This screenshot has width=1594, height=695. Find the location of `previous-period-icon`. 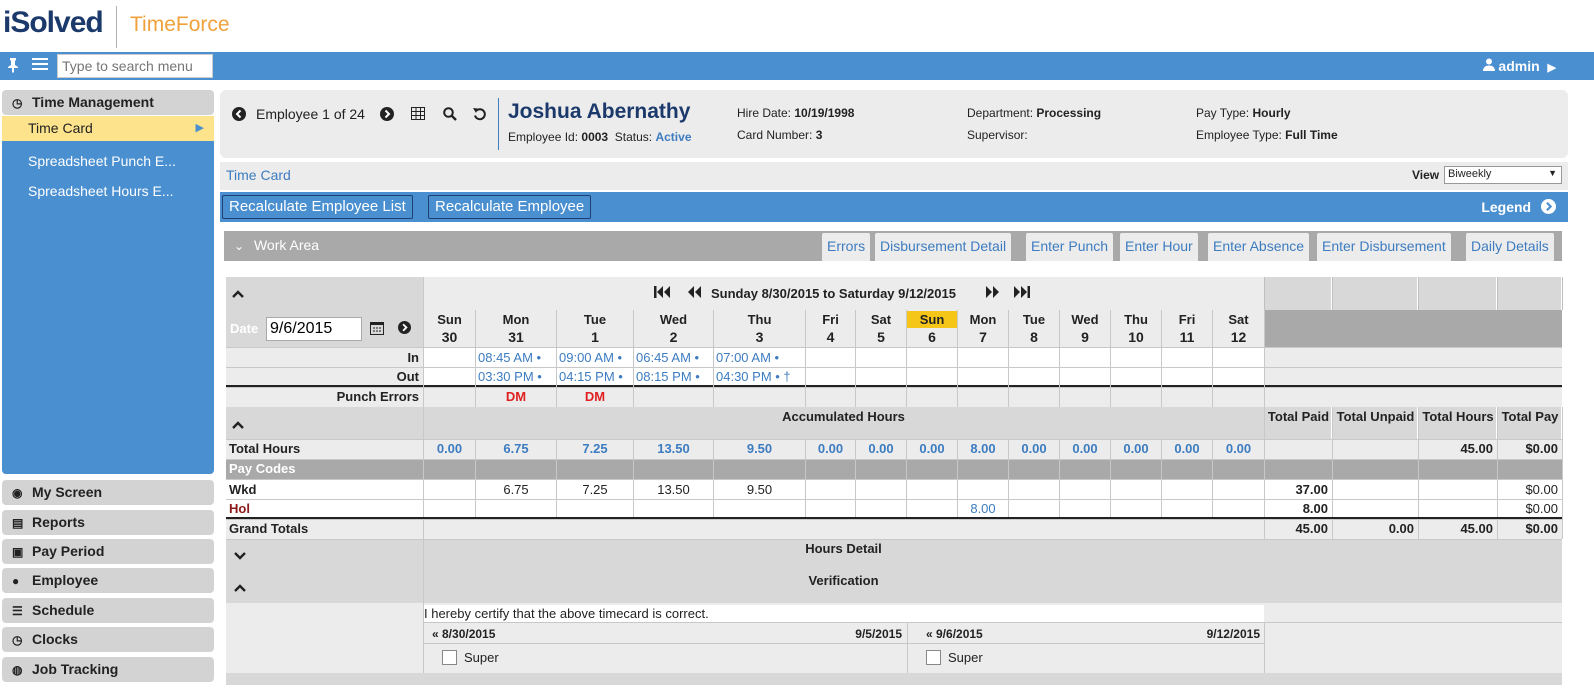

previous-period-icon is located at coordinates (694, 292).